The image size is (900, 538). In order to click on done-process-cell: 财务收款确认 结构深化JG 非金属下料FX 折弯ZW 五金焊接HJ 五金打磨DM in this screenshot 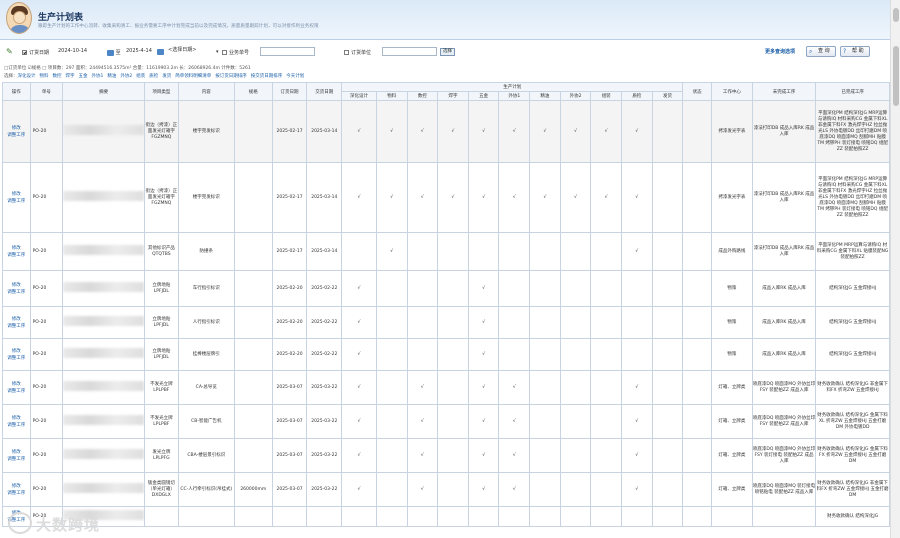, I will do `click(852, 489)`.